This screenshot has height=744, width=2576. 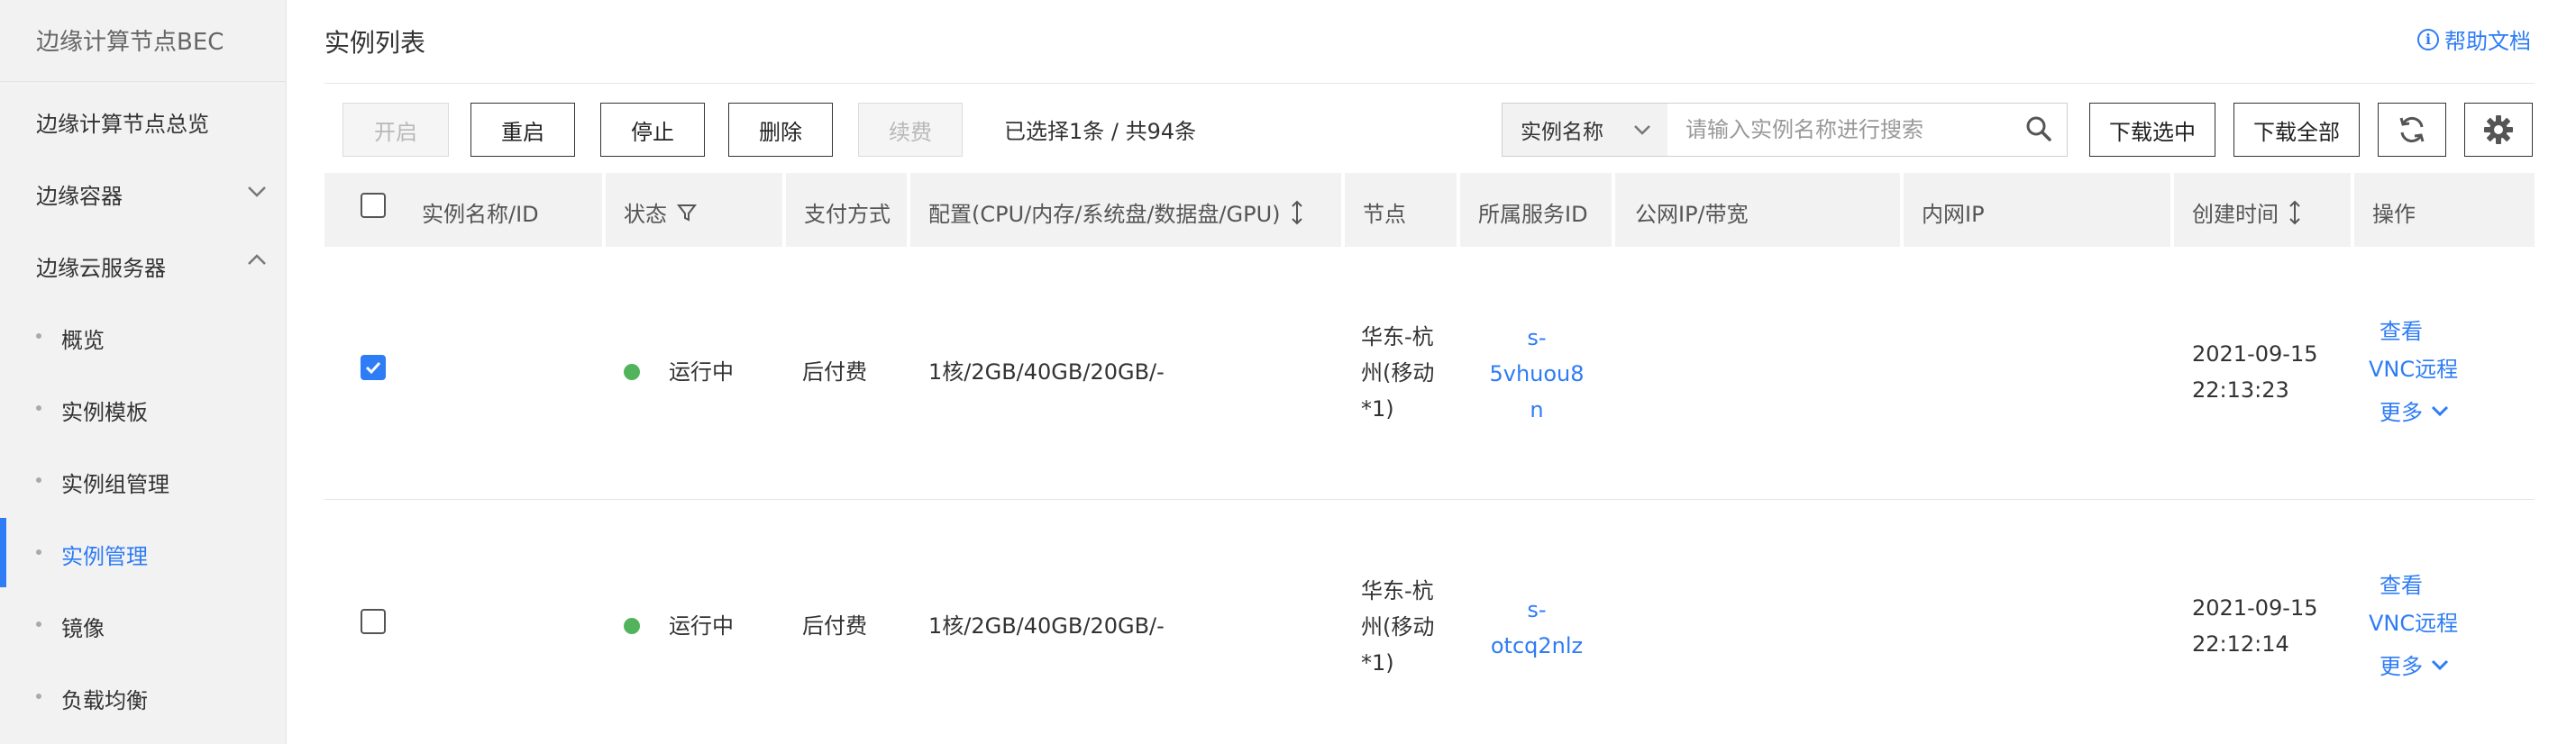 I want to click on column-label: 创建时间, so click(x=2235, y=214).